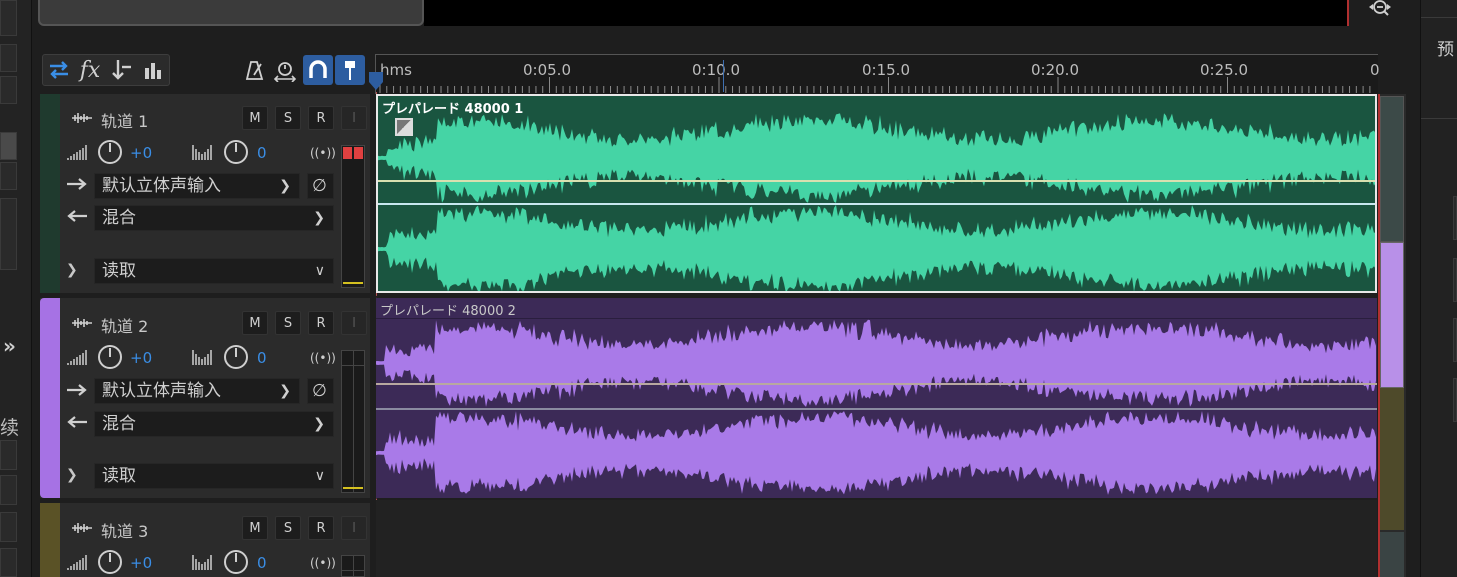 The height and width of the screenshot is (577, 1457). Describe the element at coordinates (376, 82) in the screenshot. I see `playhead-handle-icon` at that location.